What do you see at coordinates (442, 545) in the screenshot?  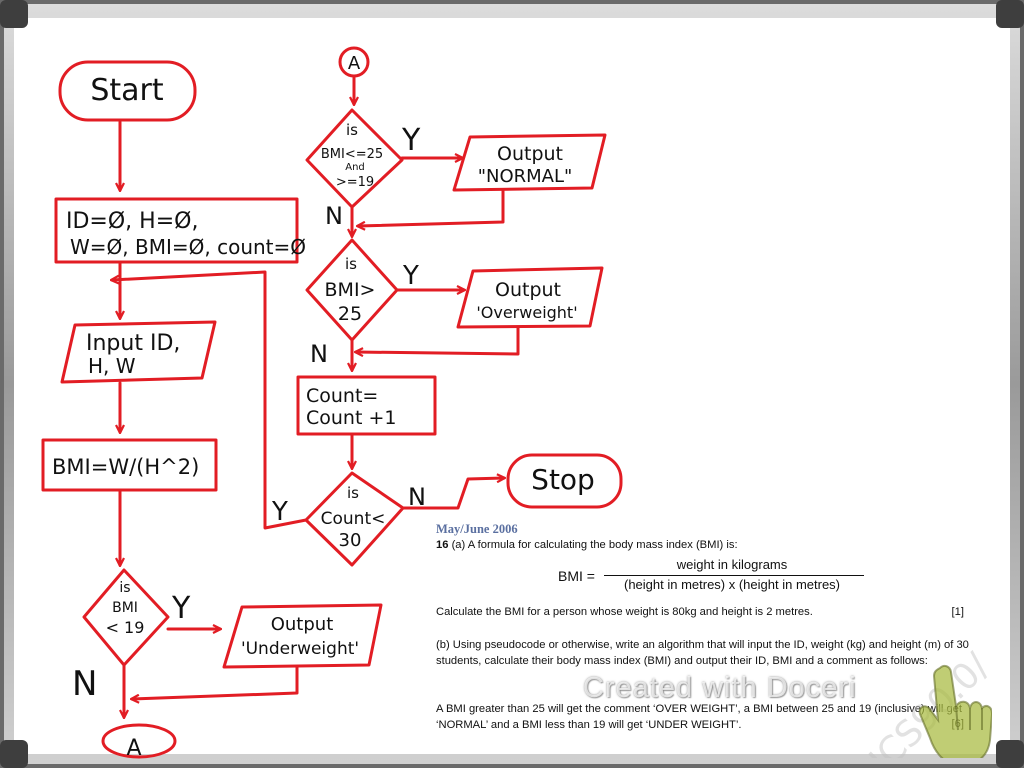 I see `question-number: 16` at bounding box center [442, 545].